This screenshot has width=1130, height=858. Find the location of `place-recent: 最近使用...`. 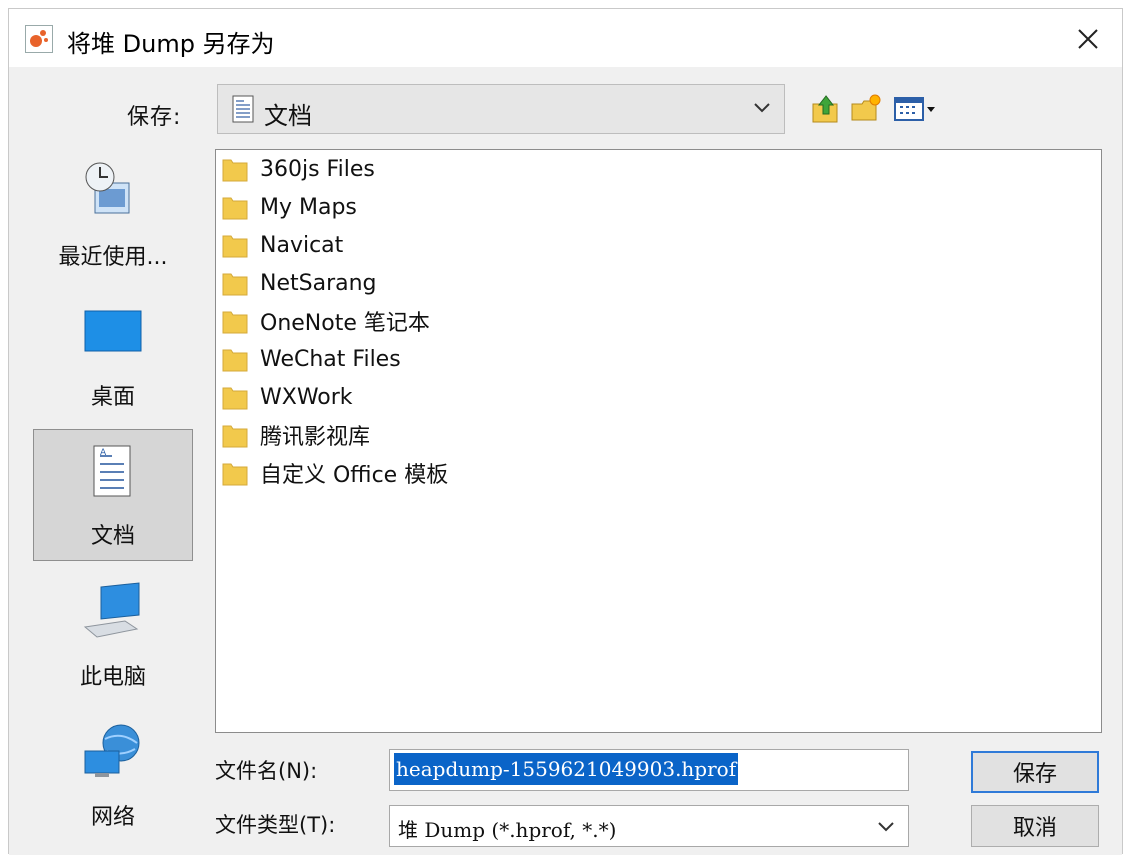

place-recent: 最近使用... is located at coordinates (113, 215).